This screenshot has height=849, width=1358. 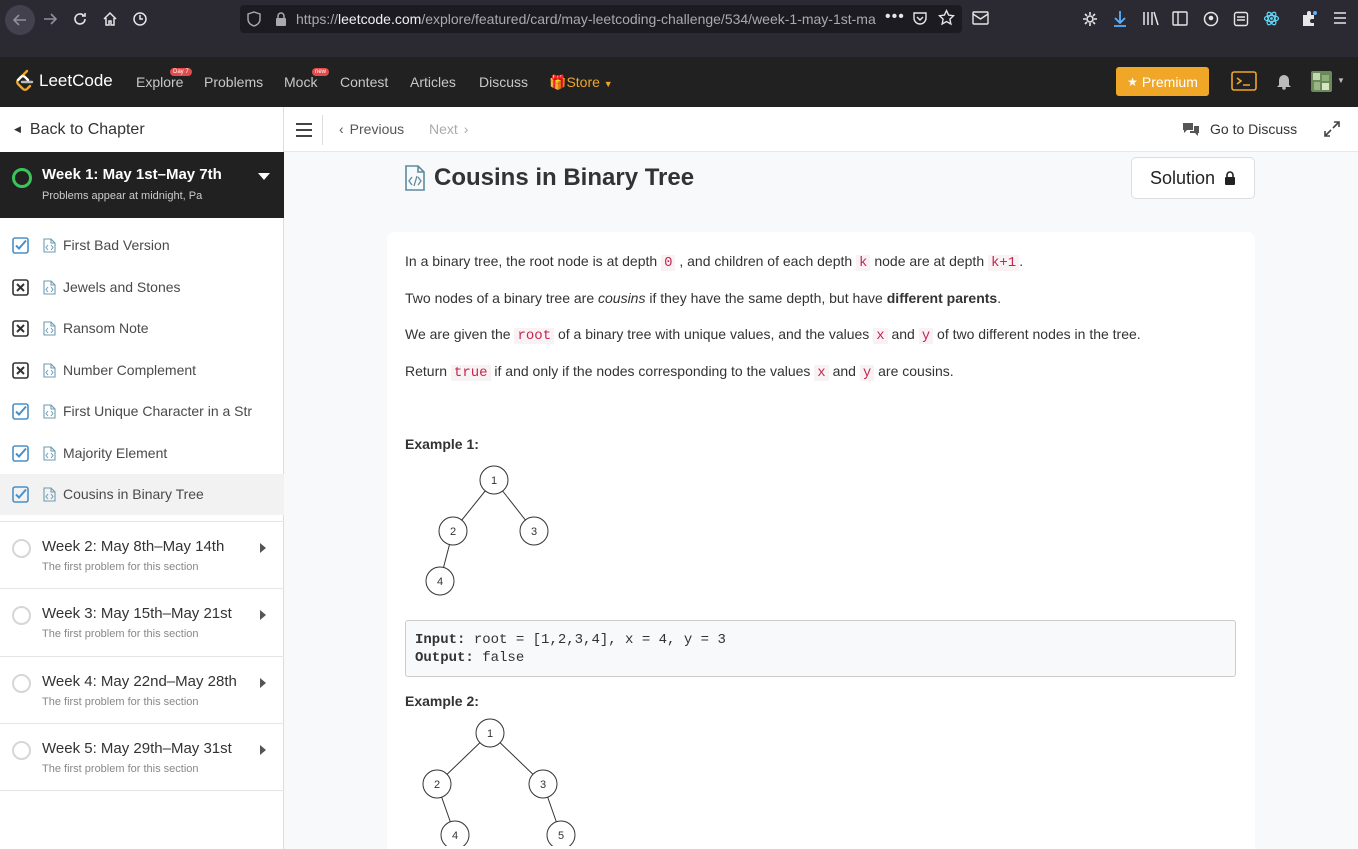 I want to click on library-icon, so click(x=1150, y=21).